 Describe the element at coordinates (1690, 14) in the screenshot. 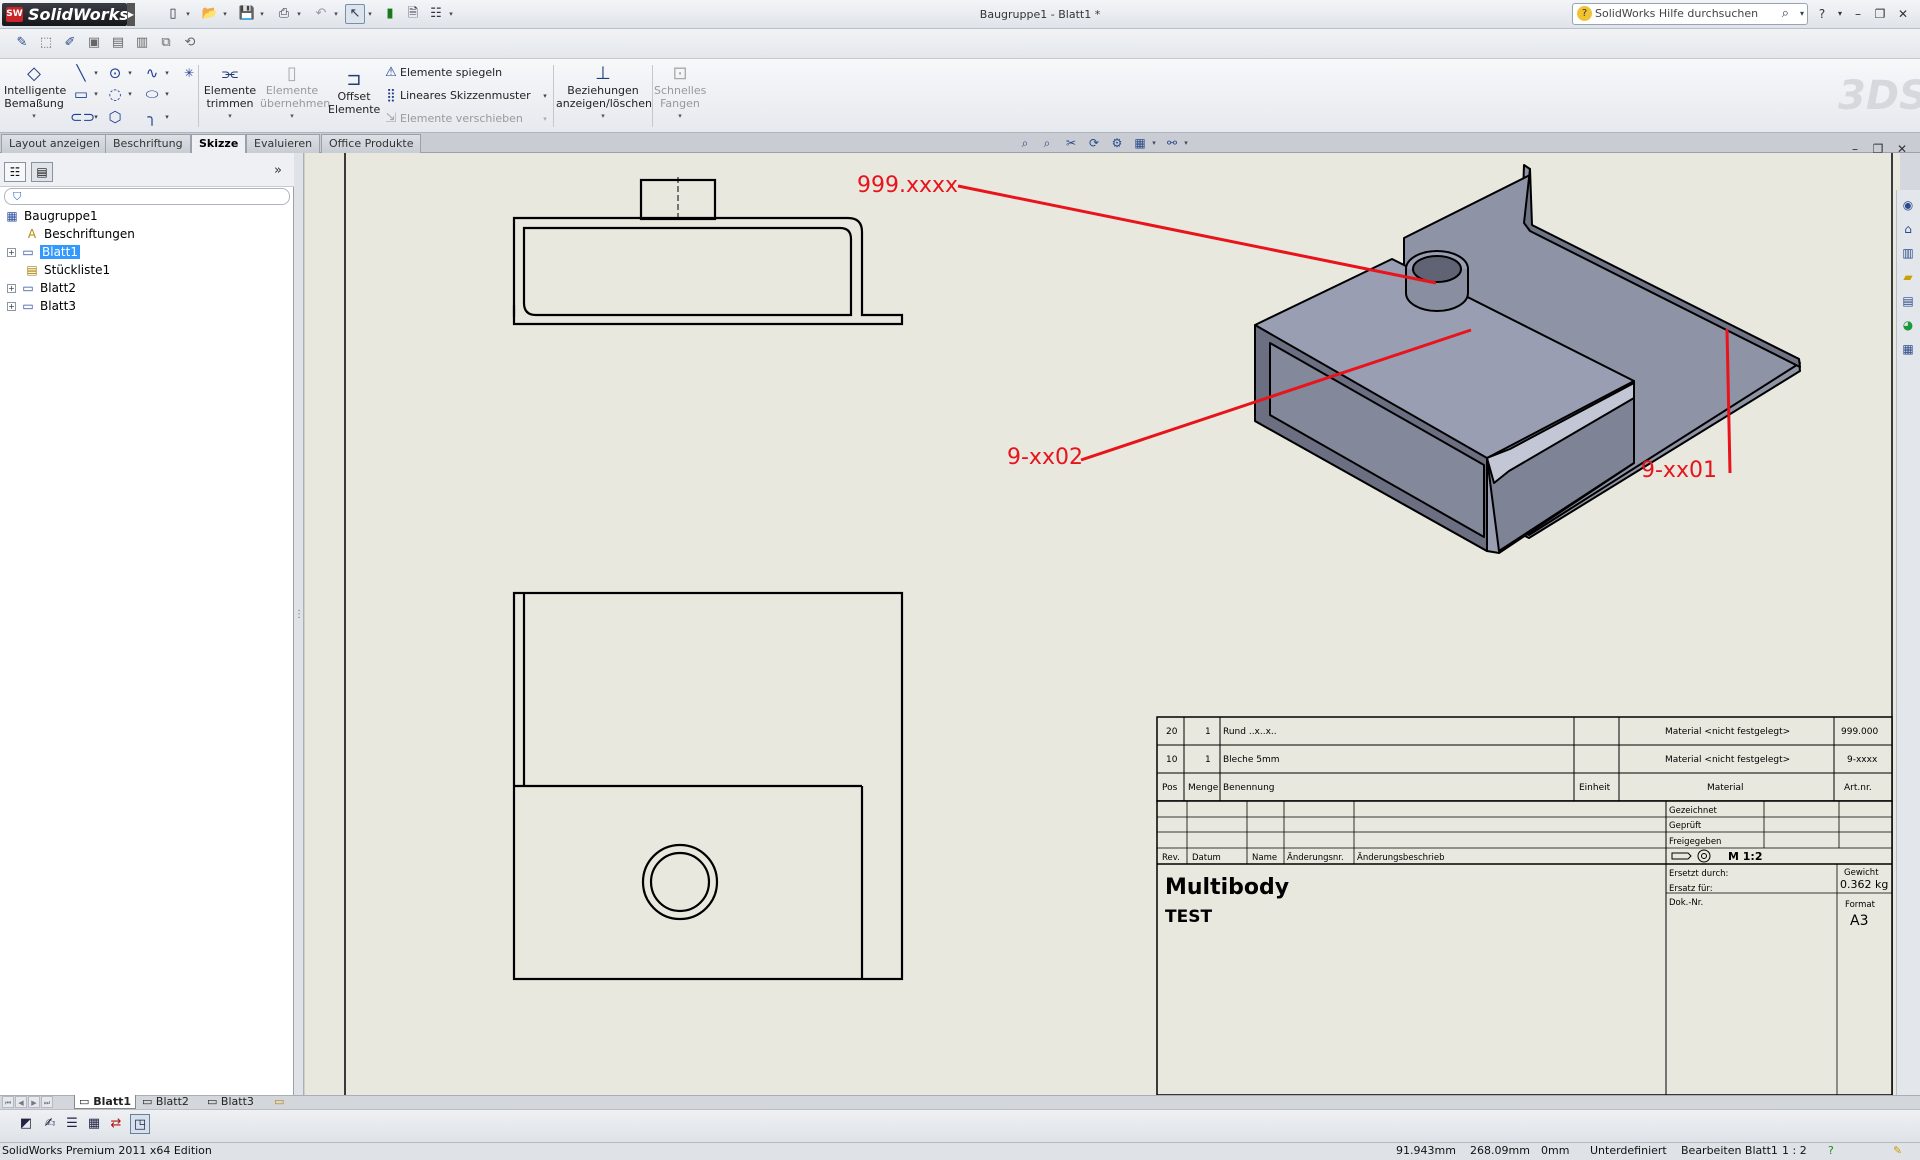

I see `help-search-input: ? SolidWorks Hilfe durchsuchen ⌕ ▾` at that location.